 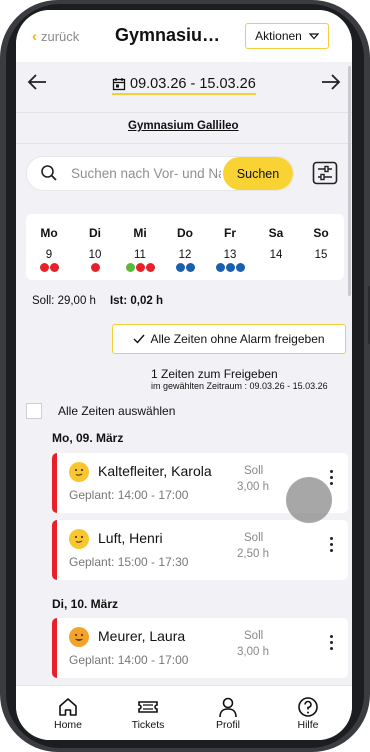 What do you see at coordinates (95, 243) in the screenshot?
I see `day-column: Di 10` at bounding box center [95, 243].